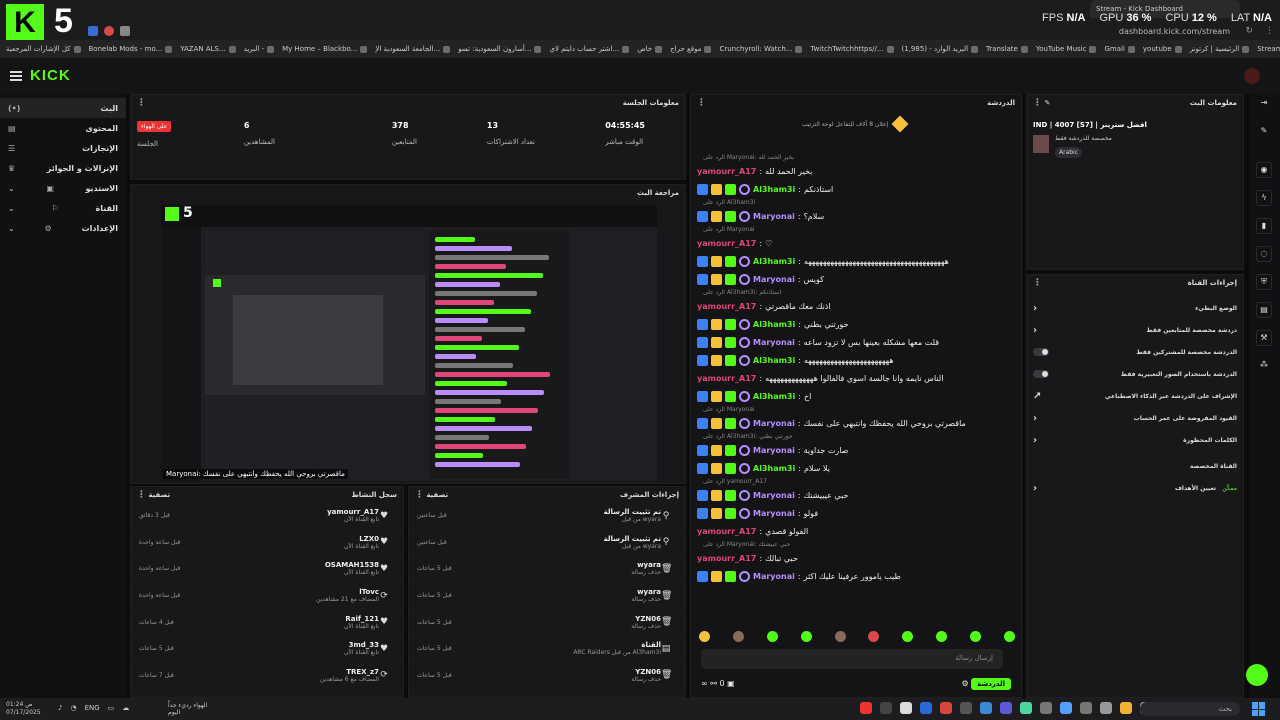  Describe the element at coordinates (1264, 198) in the screenshot. I see `lightning-icon: ϟ` at that location.